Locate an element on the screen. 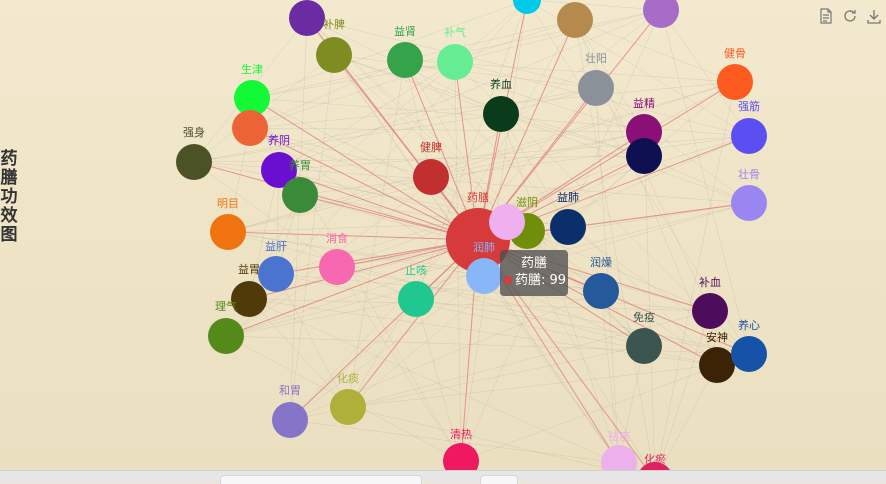 This screenshot has width=886, height=484. node-label: 壮阳 is located at coordinates (596, 58).